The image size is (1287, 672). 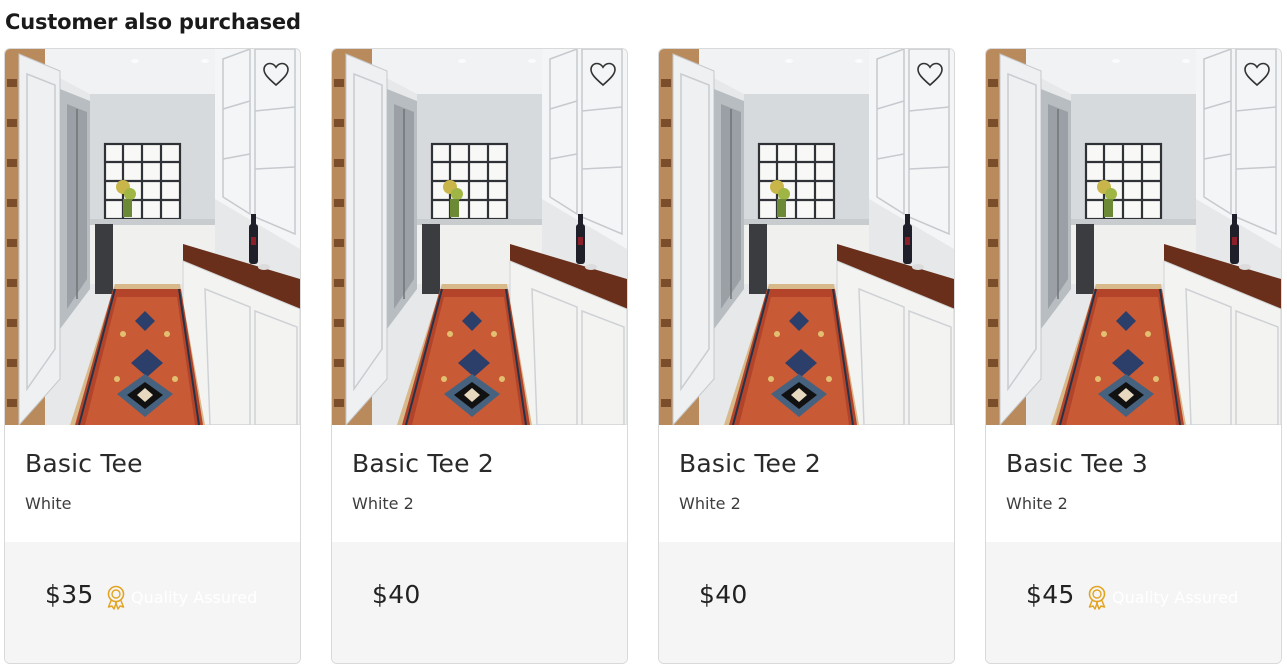 I want to click on product-price: $45, so click(x=1050, y=594).